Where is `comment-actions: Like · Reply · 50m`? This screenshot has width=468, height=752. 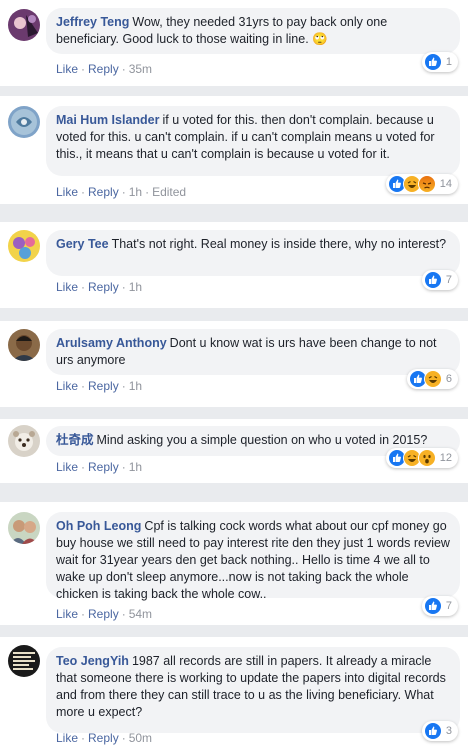 comment-actions: Like · Reply · 50m is located at coordinates (104, 738).